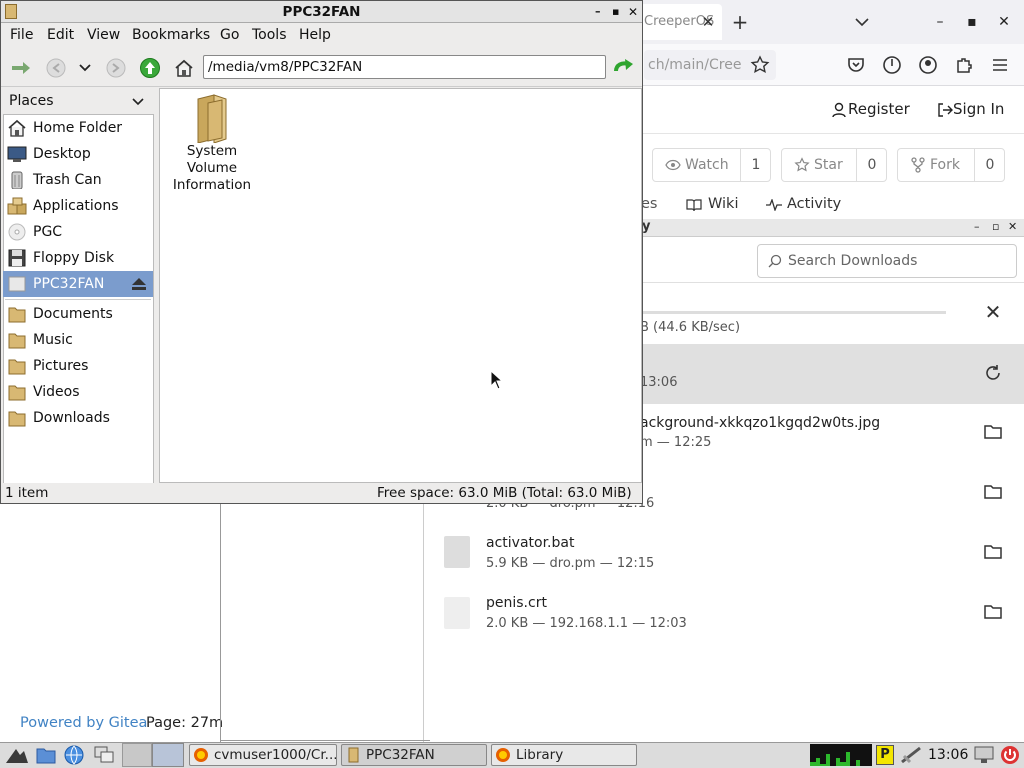  What do you see at coordinates (117, 68) in the screenshot?
I see `forward-icon` at bounding box center [117, 68].